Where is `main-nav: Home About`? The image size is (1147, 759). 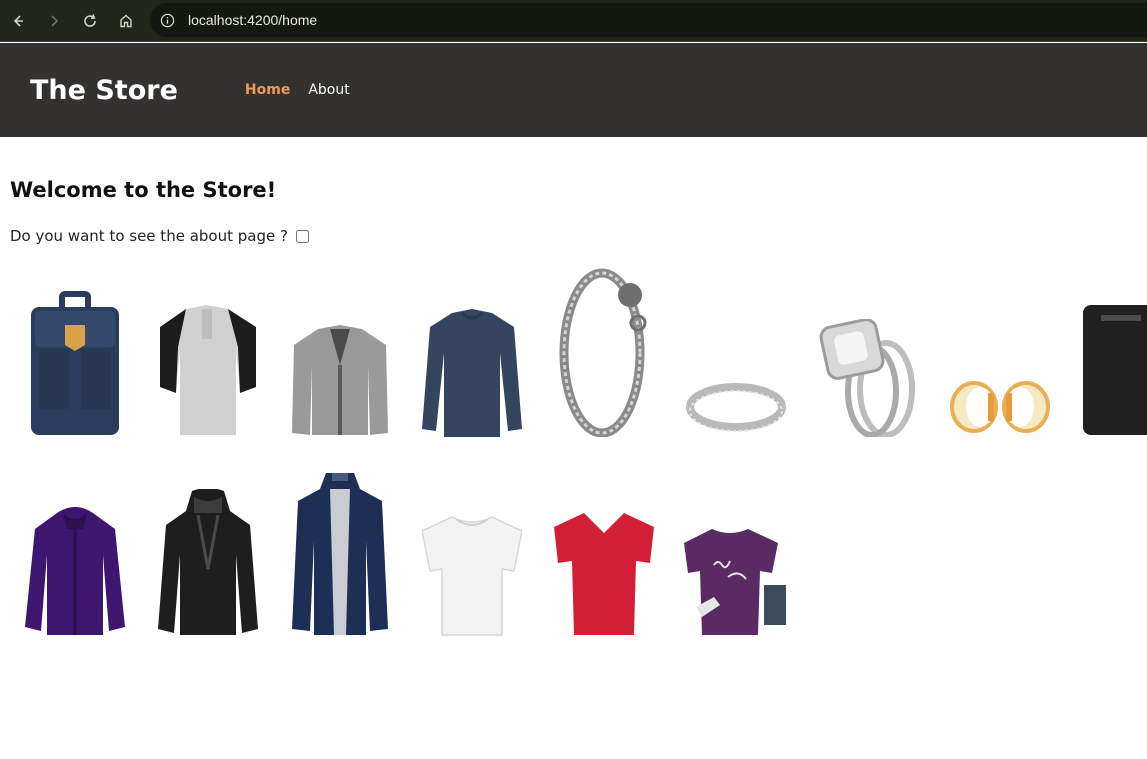
main-nav: Home About is located at coordinates (297, 90).